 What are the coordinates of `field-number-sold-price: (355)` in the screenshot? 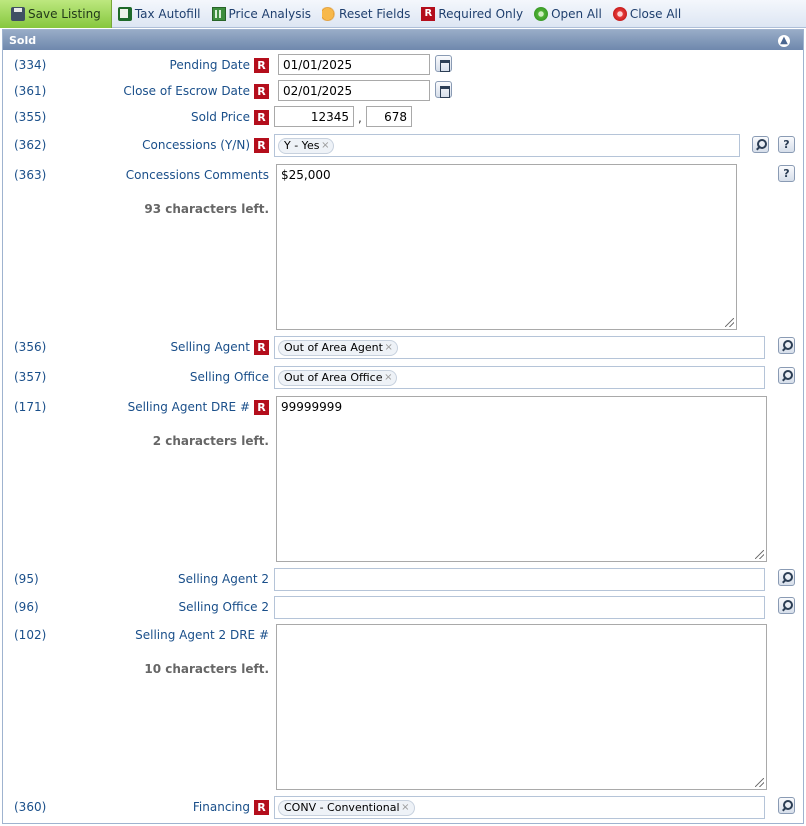 It's located at (30, 117).